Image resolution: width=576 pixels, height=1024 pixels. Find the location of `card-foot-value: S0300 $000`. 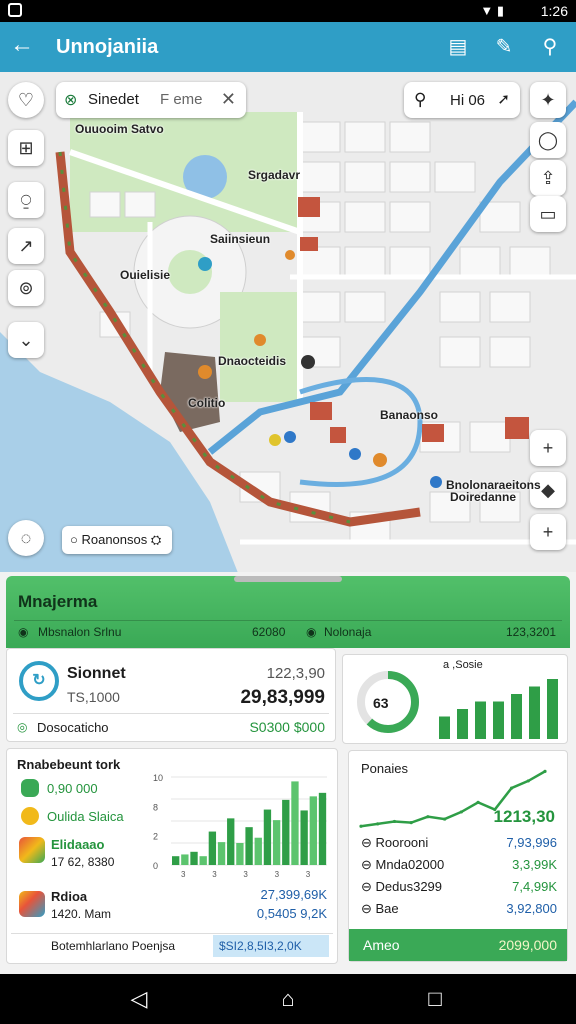

card-foot-value: S0300 $000 is located at coordinates (287, 727).